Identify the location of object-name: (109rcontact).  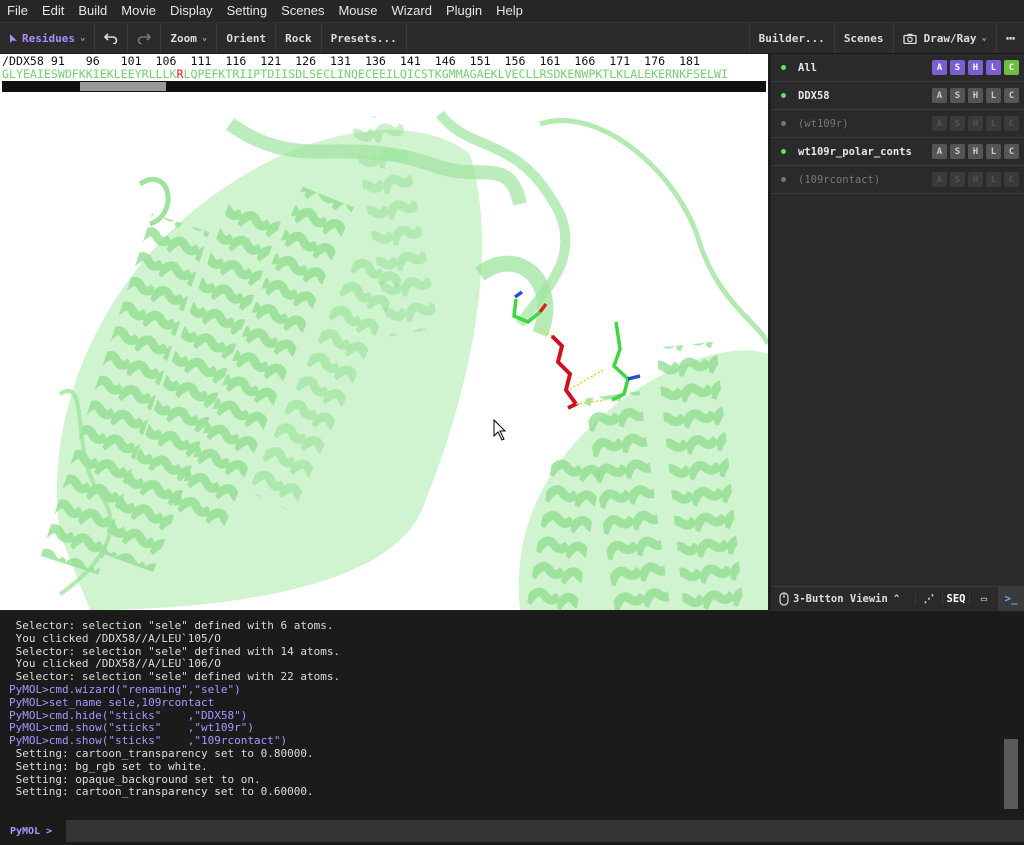
(865, 180).